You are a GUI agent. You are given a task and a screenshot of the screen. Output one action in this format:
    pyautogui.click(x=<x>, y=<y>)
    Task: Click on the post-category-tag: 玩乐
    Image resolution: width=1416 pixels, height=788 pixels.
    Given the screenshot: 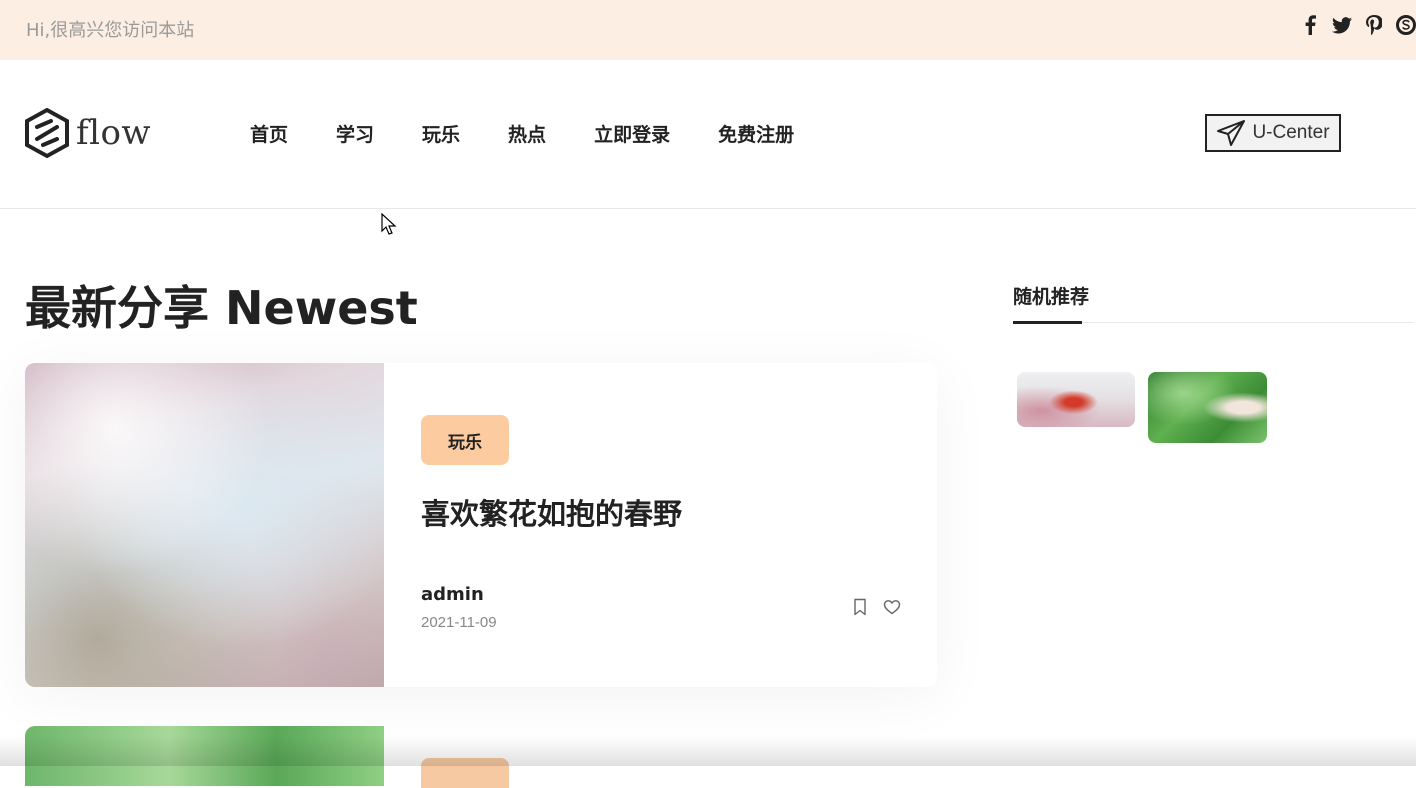 What is the action you would take?
    pyautogui.click(x=465, y=440)
    